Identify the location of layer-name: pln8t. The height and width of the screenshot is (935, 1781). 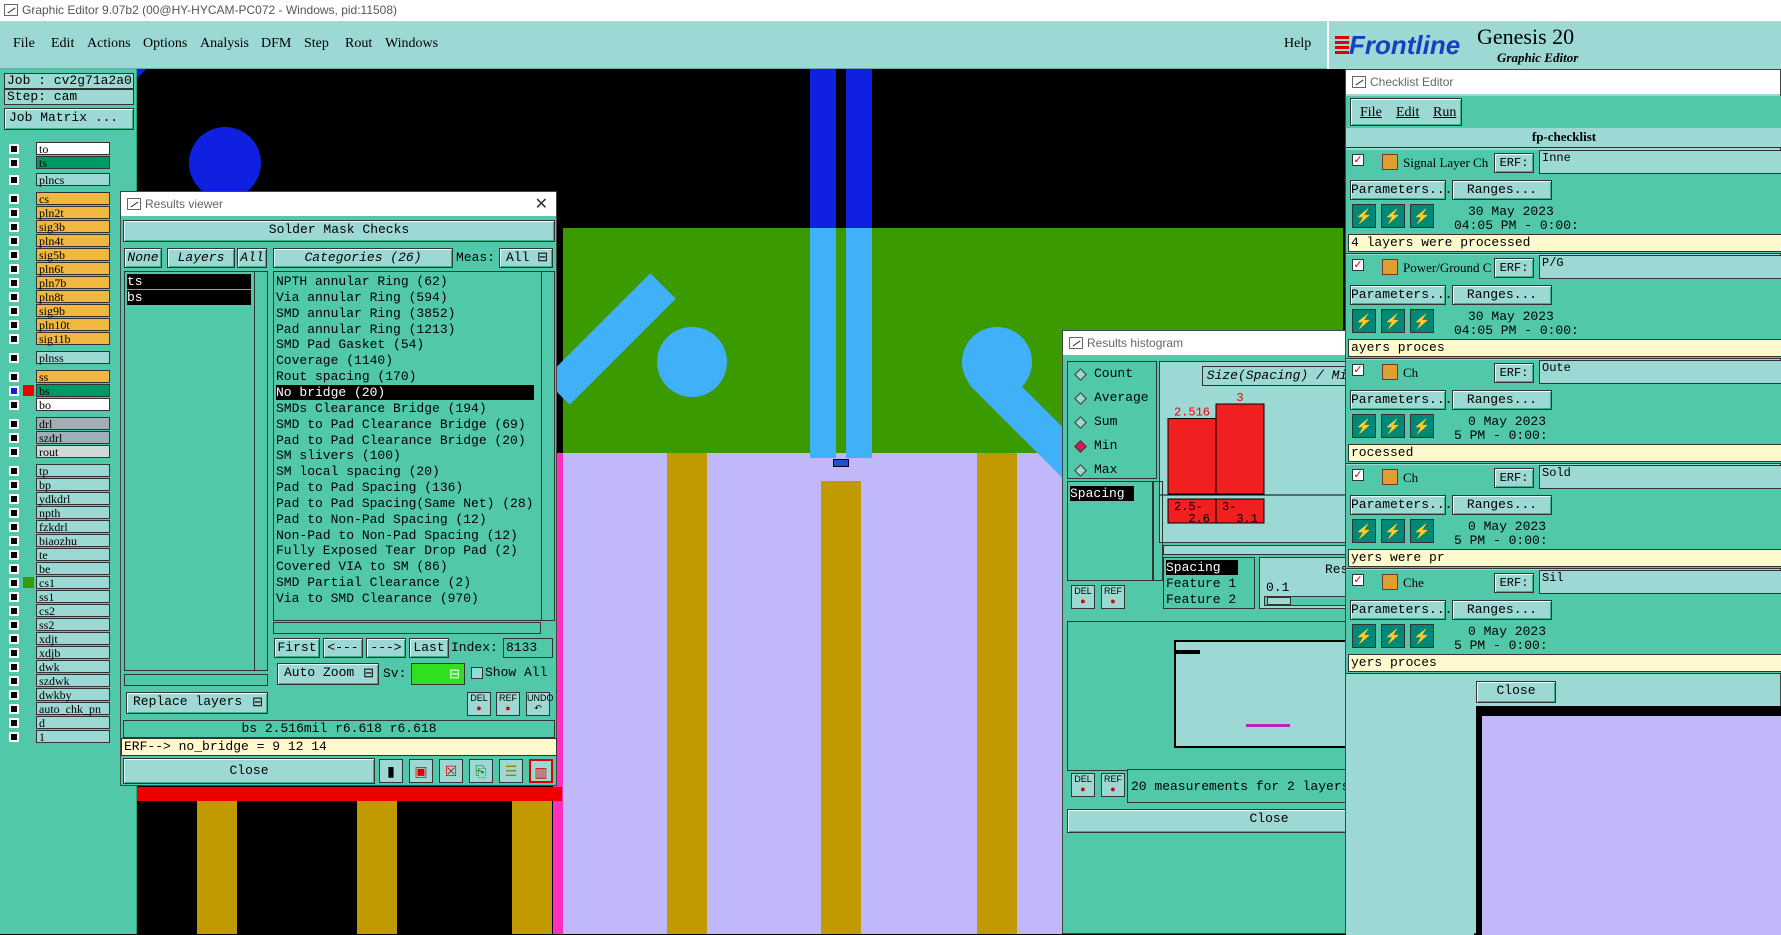
(73, 296).